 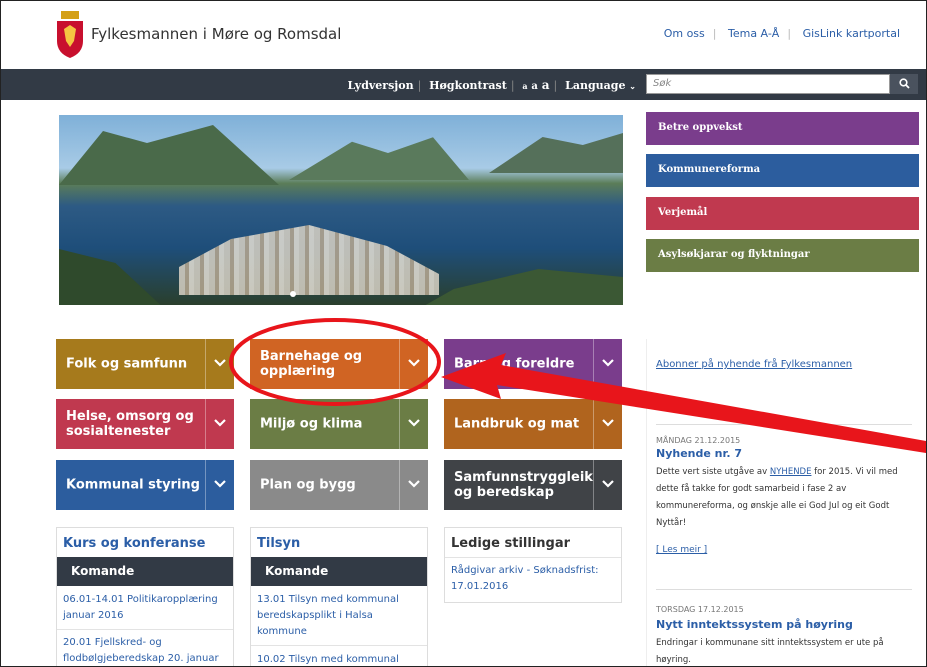 I want to click on tile-barn-og-foreldre: Barn og foreldre, so click(x=533, y=364).